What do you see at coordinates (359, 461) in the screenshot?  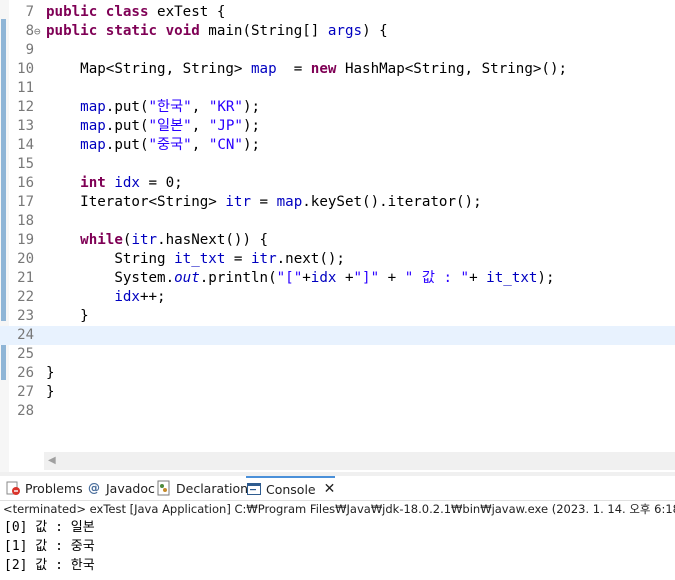 I see `horizontal-scrollbar: ◀` at bounding box center [359, 461].